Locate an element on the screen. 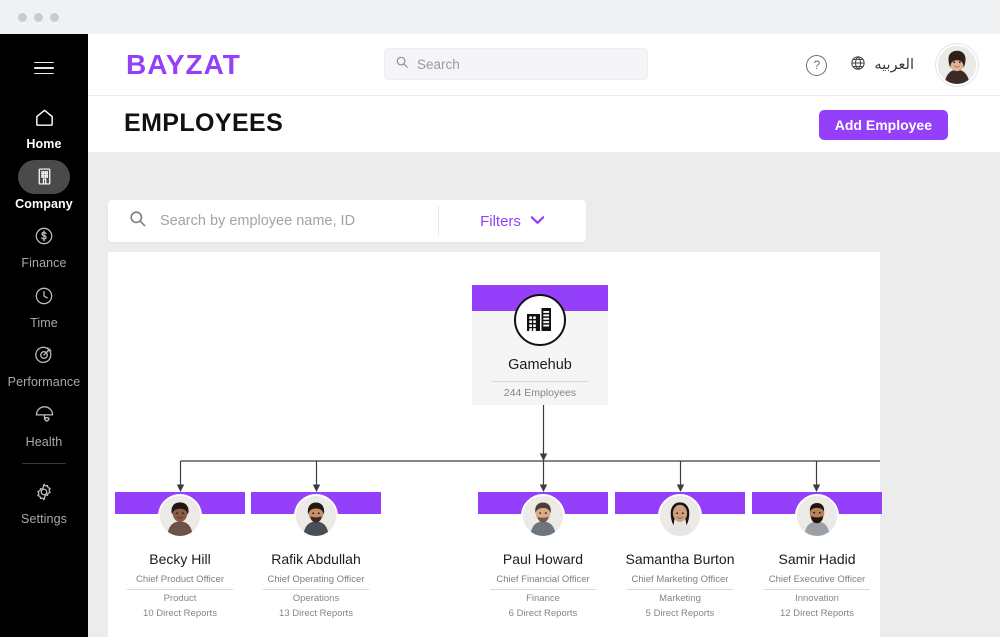 The width and height of the screenshot is (1000, 640). sidebar-item-home: Home is located at coordinates (44, 125).